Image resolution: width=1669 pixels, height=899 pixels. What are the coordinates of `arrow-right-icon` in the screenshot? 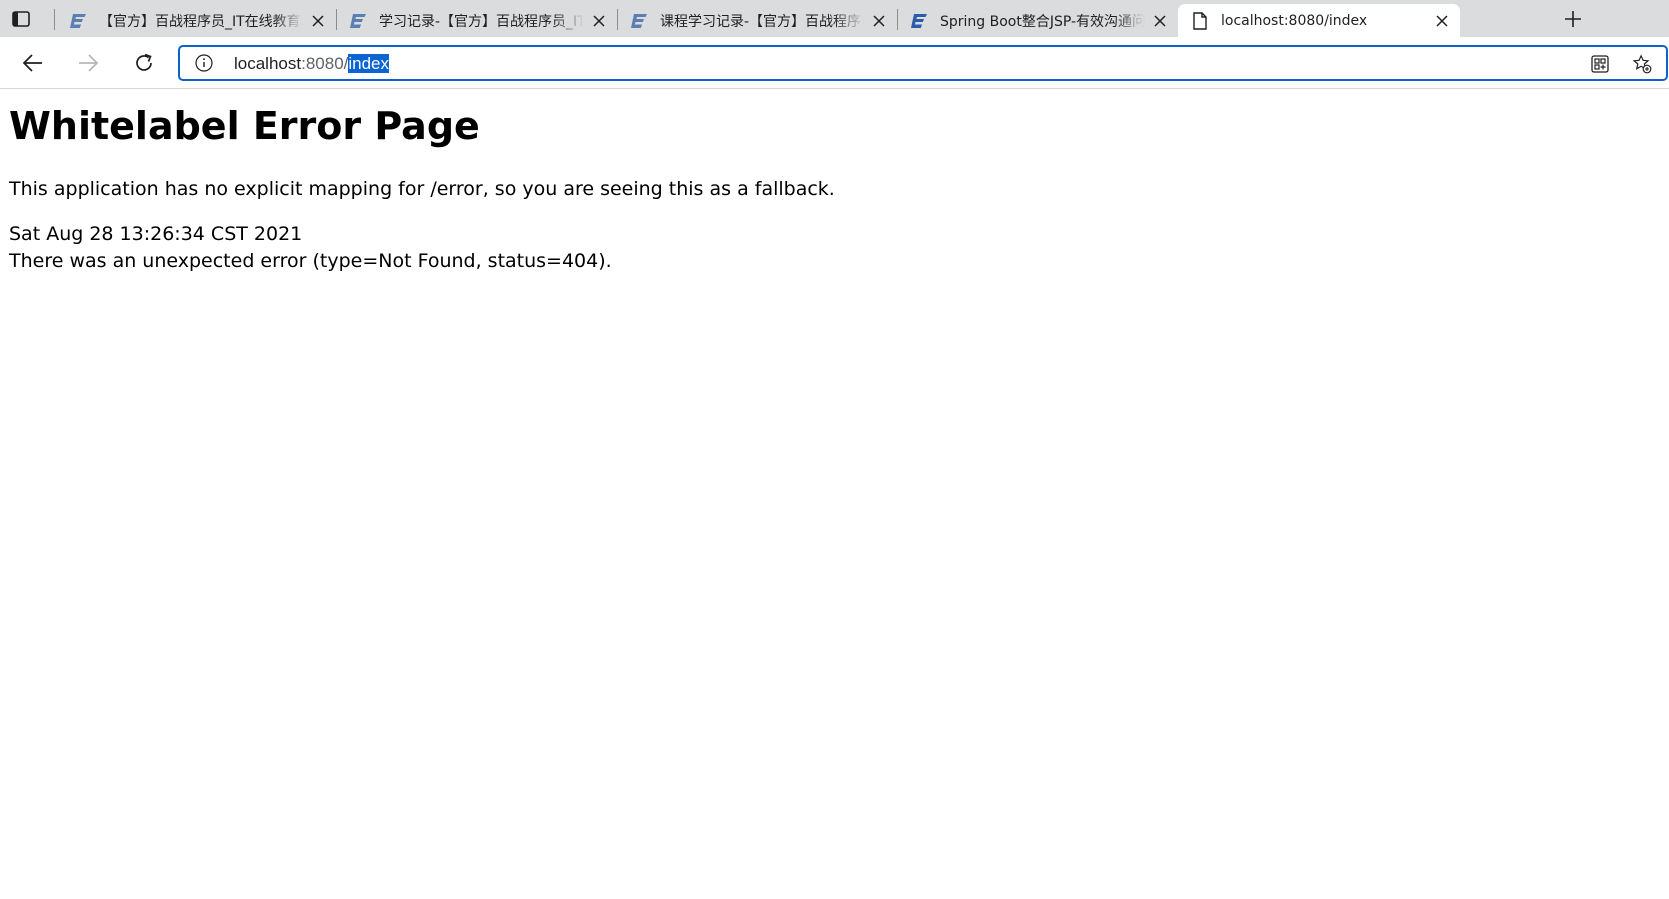 It's located at (88, 63).